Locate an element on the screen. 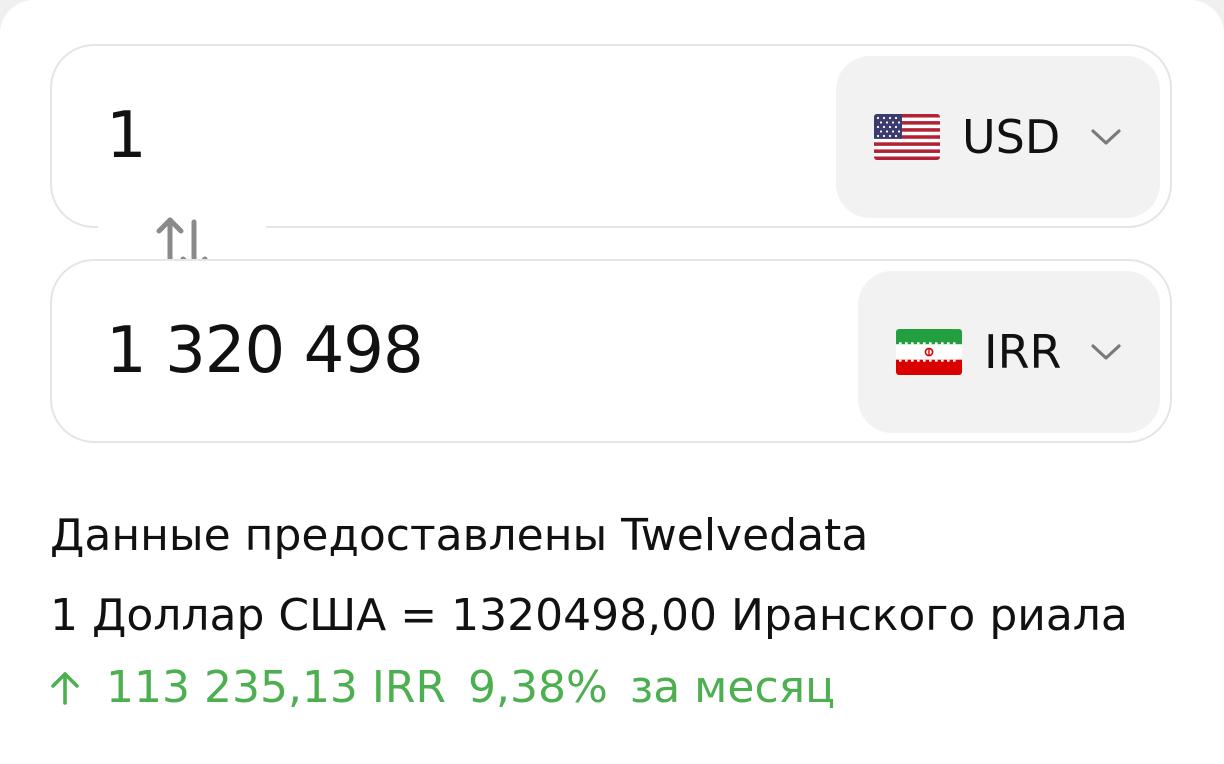 The width and height of the screenshot is (1224, 764). from-currency-select: USD is located at coordinates (998, 137).